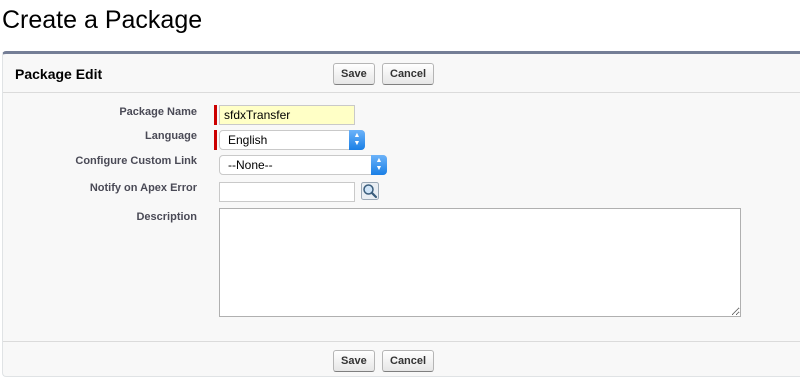 The width and height of the screenshot is (800, 390). I want to click on cancel-button-top: Cancel, so click(408, 74).